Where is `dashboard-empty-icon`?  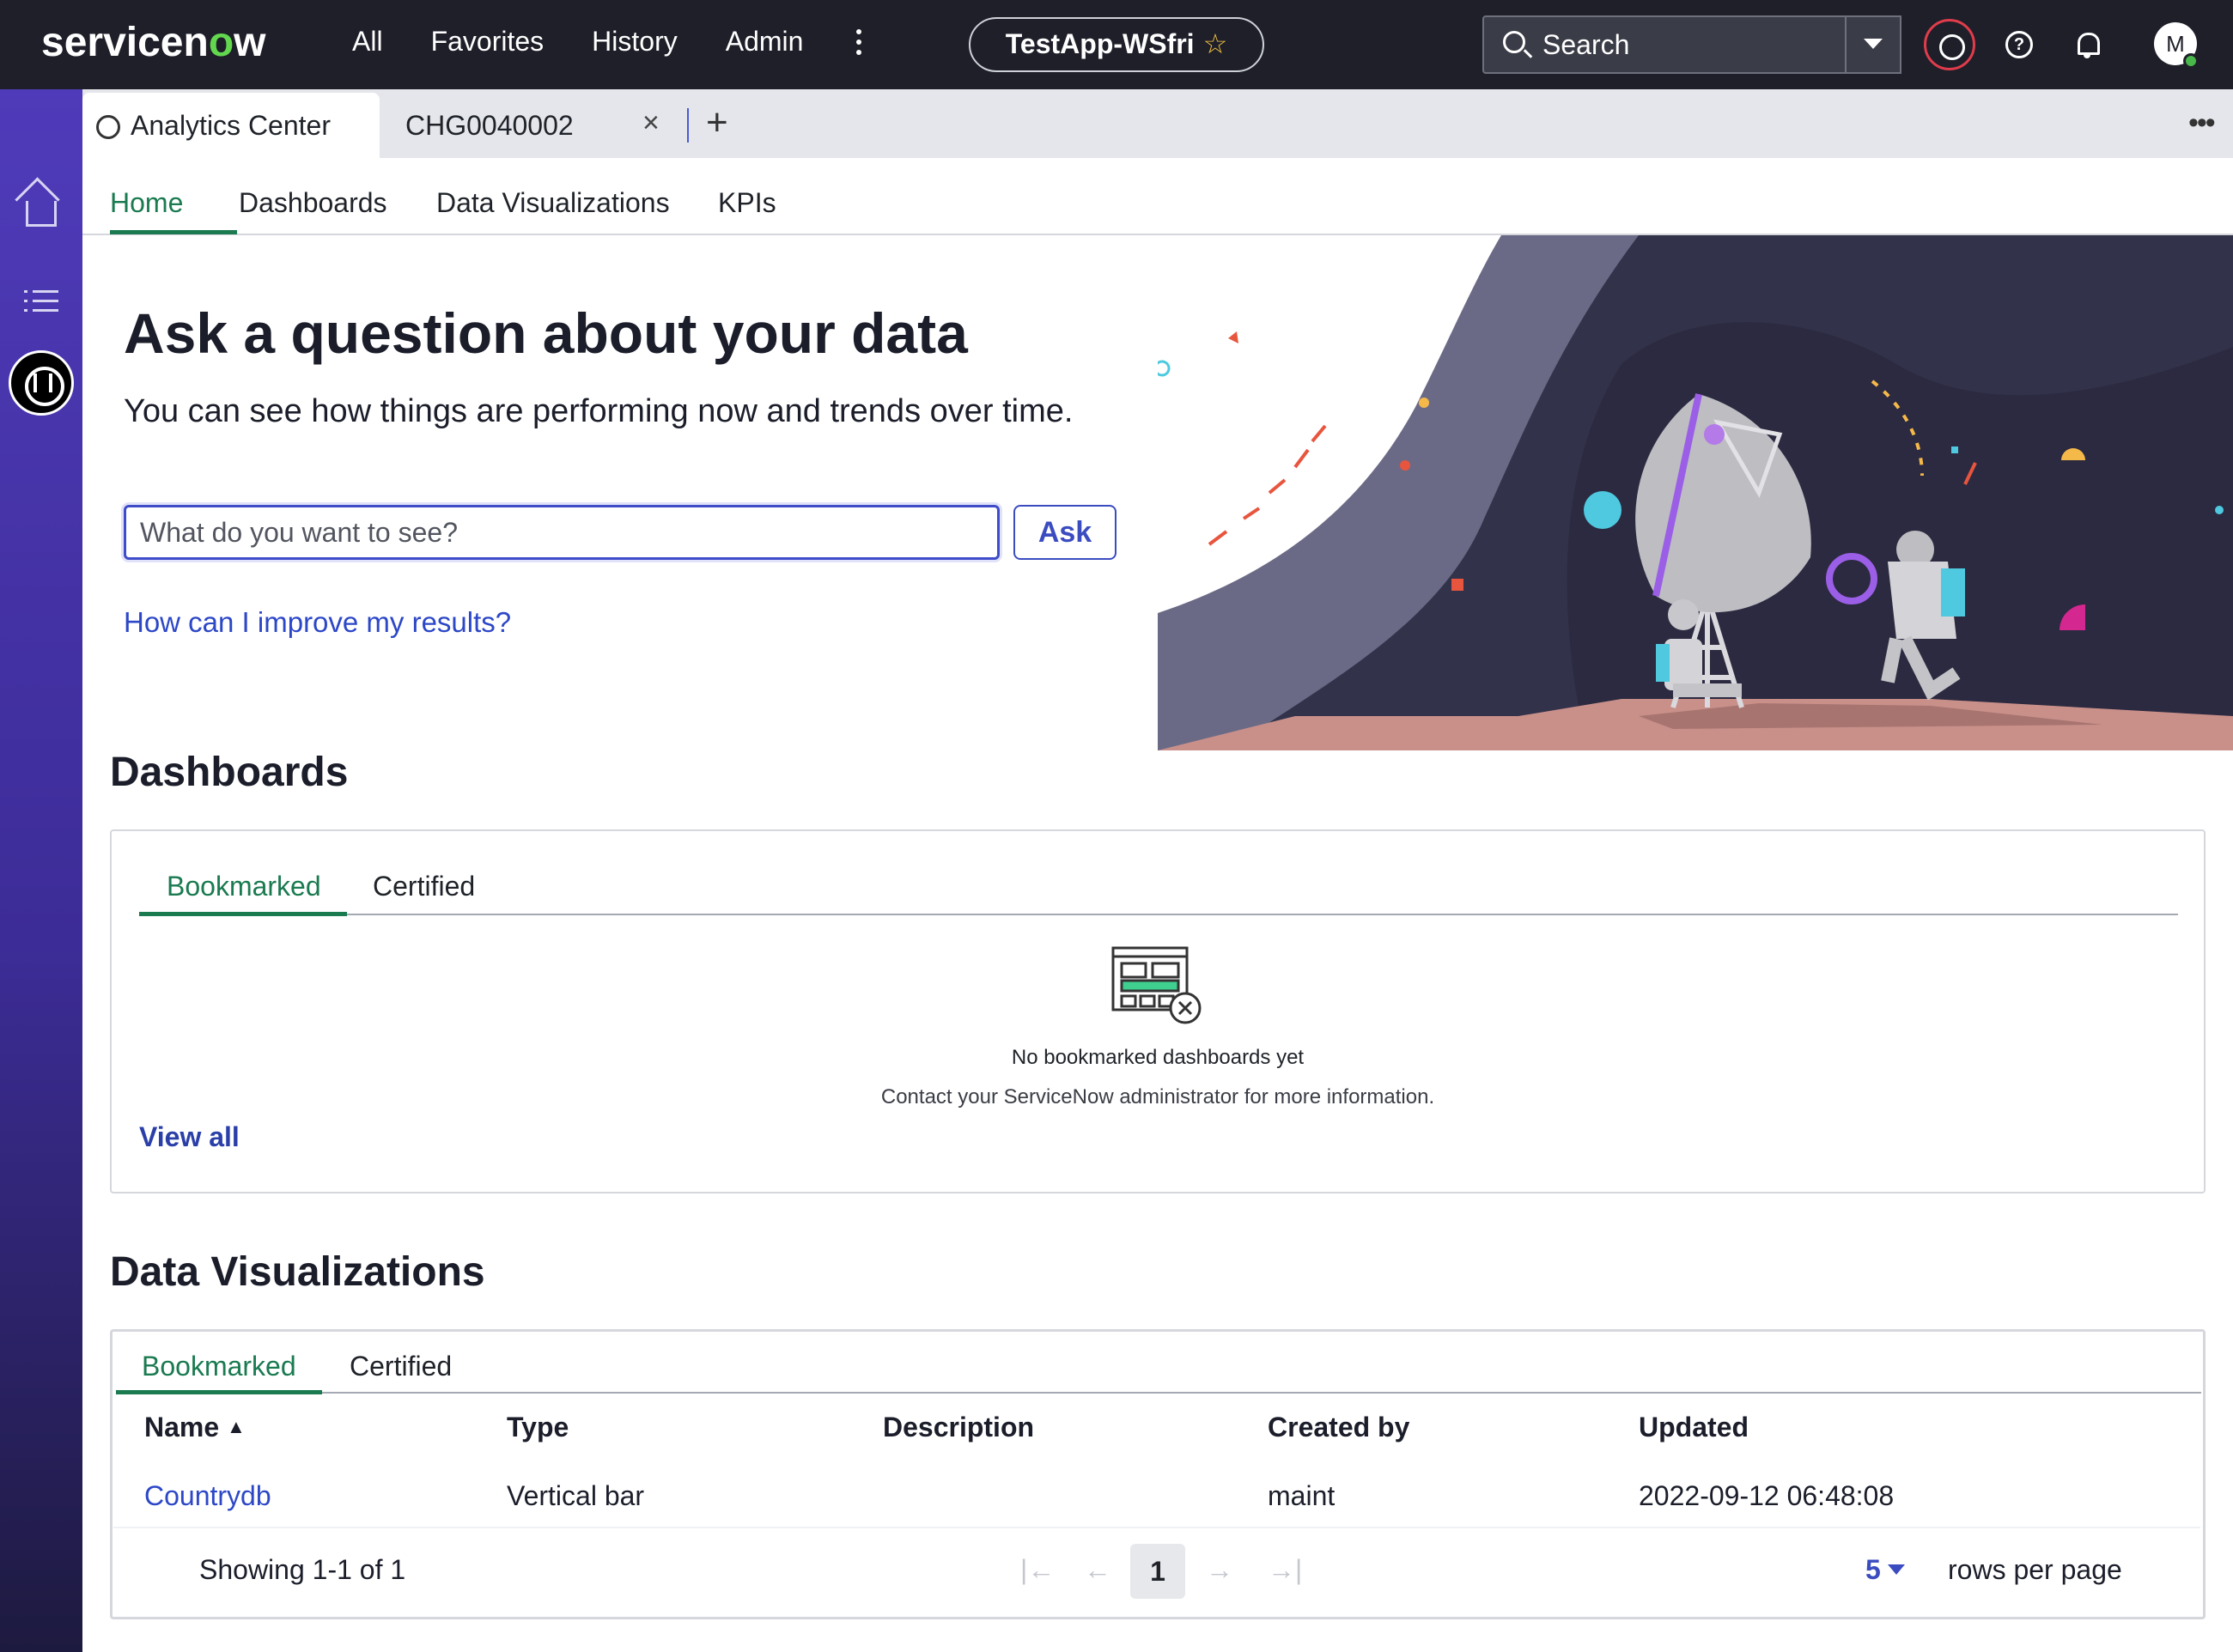
dashboard-empty-icon is located at coordinates (1156, 985).